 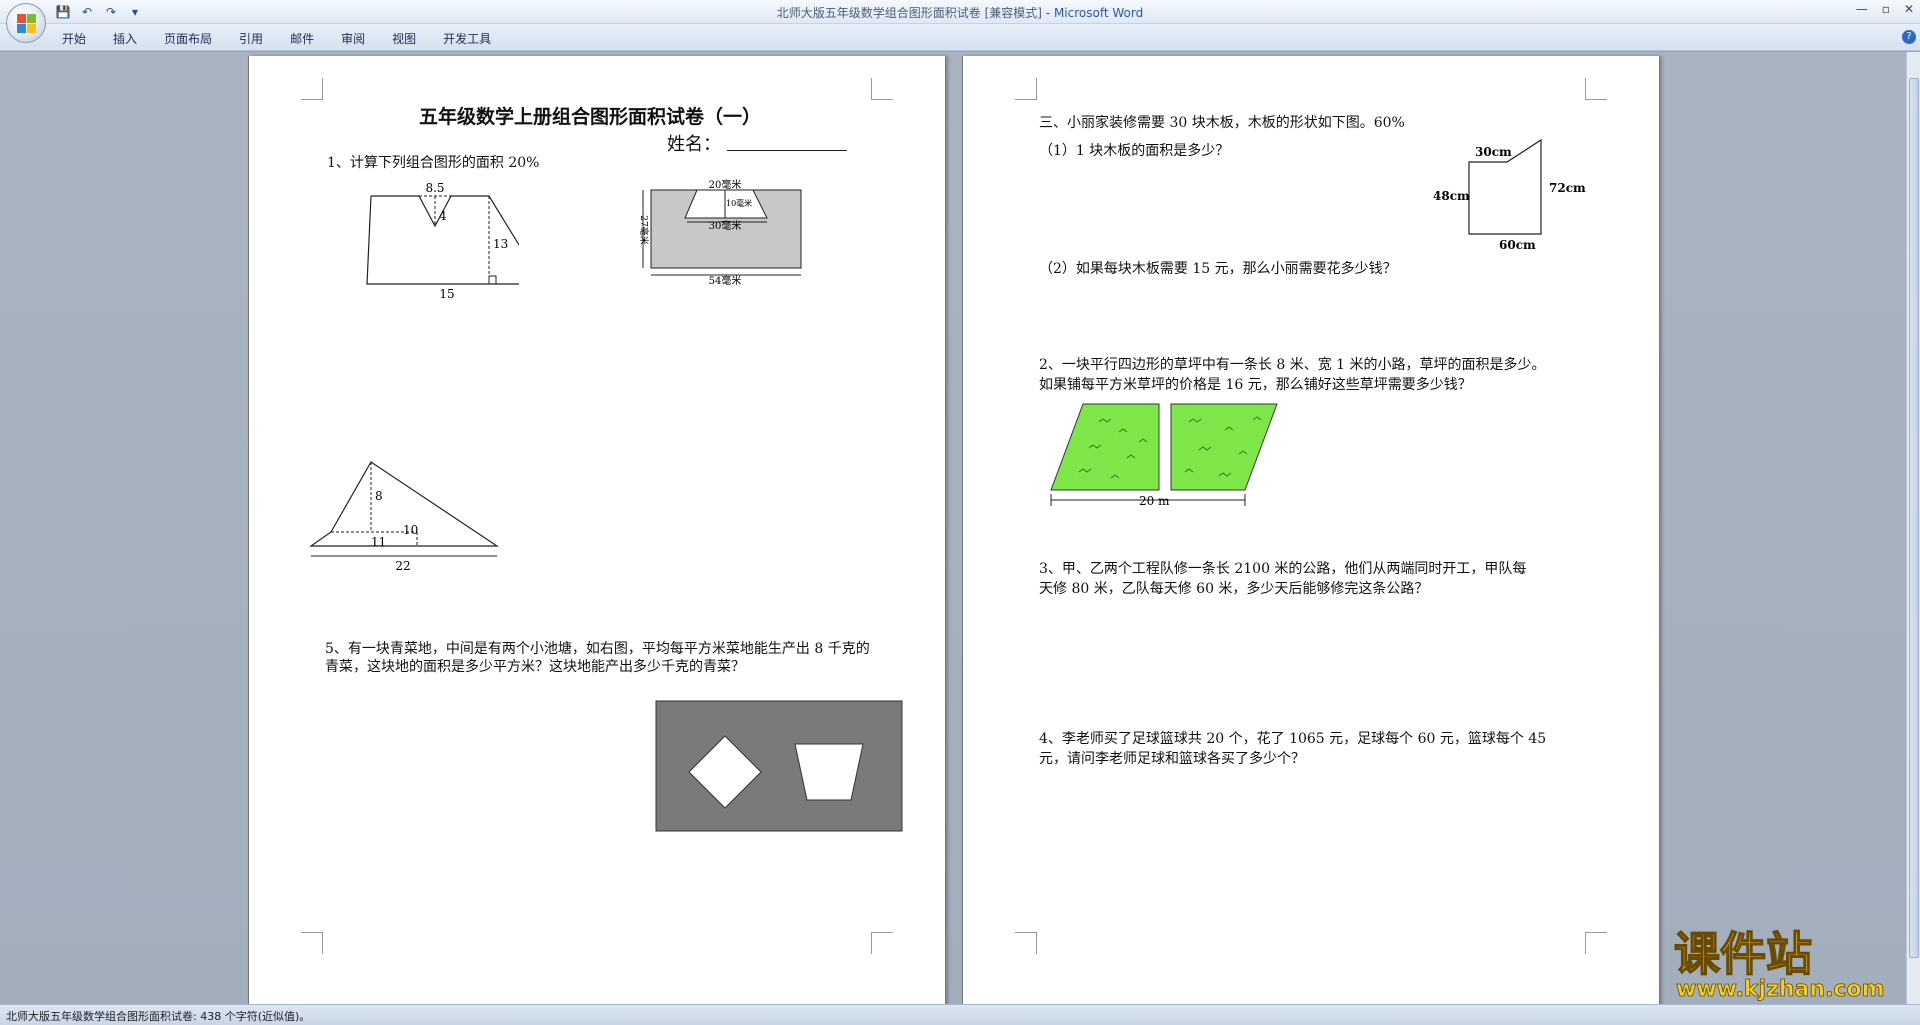 I want to click on status-bar: 北师大版五年级数学组合图形面积试卷: 438 个字符(近似值)。, so click(x=960, y=1014).